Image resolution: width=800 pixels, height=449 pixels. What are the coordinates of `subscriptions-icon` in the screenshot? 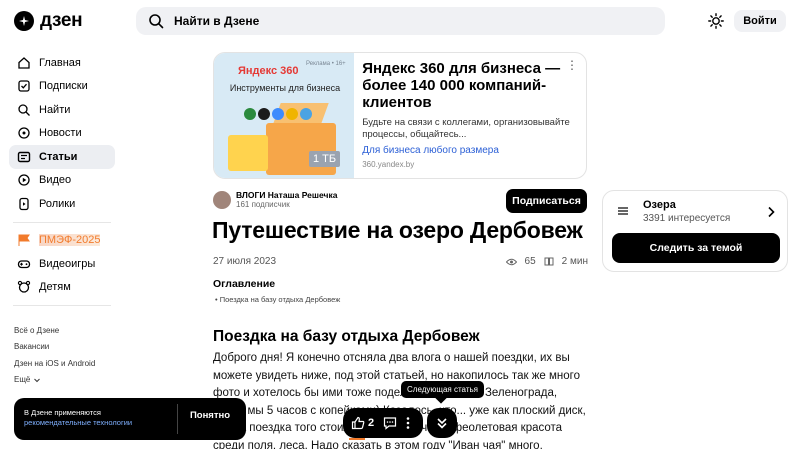 It's located at (24, 86).